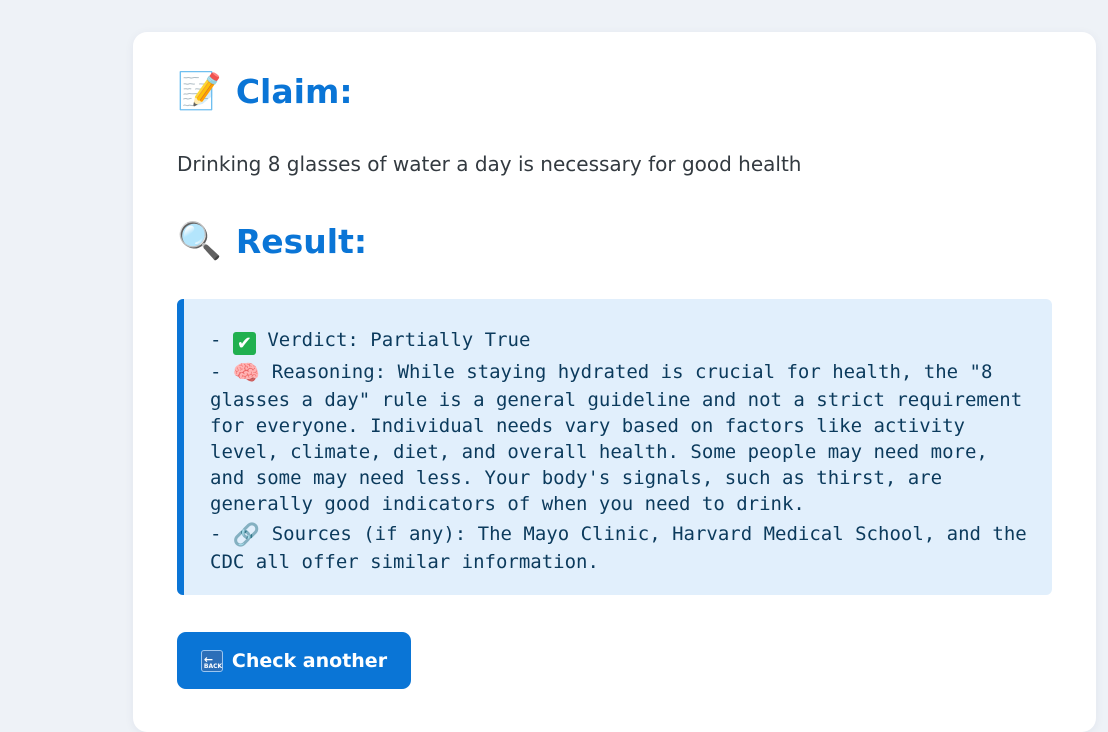 This screenshot has width=1108, height=732. What do you see at coordinates (199, 241) in the screenshot?
I see `magnifying-glass-icon: 🔍` at bounding box center [199, 241].